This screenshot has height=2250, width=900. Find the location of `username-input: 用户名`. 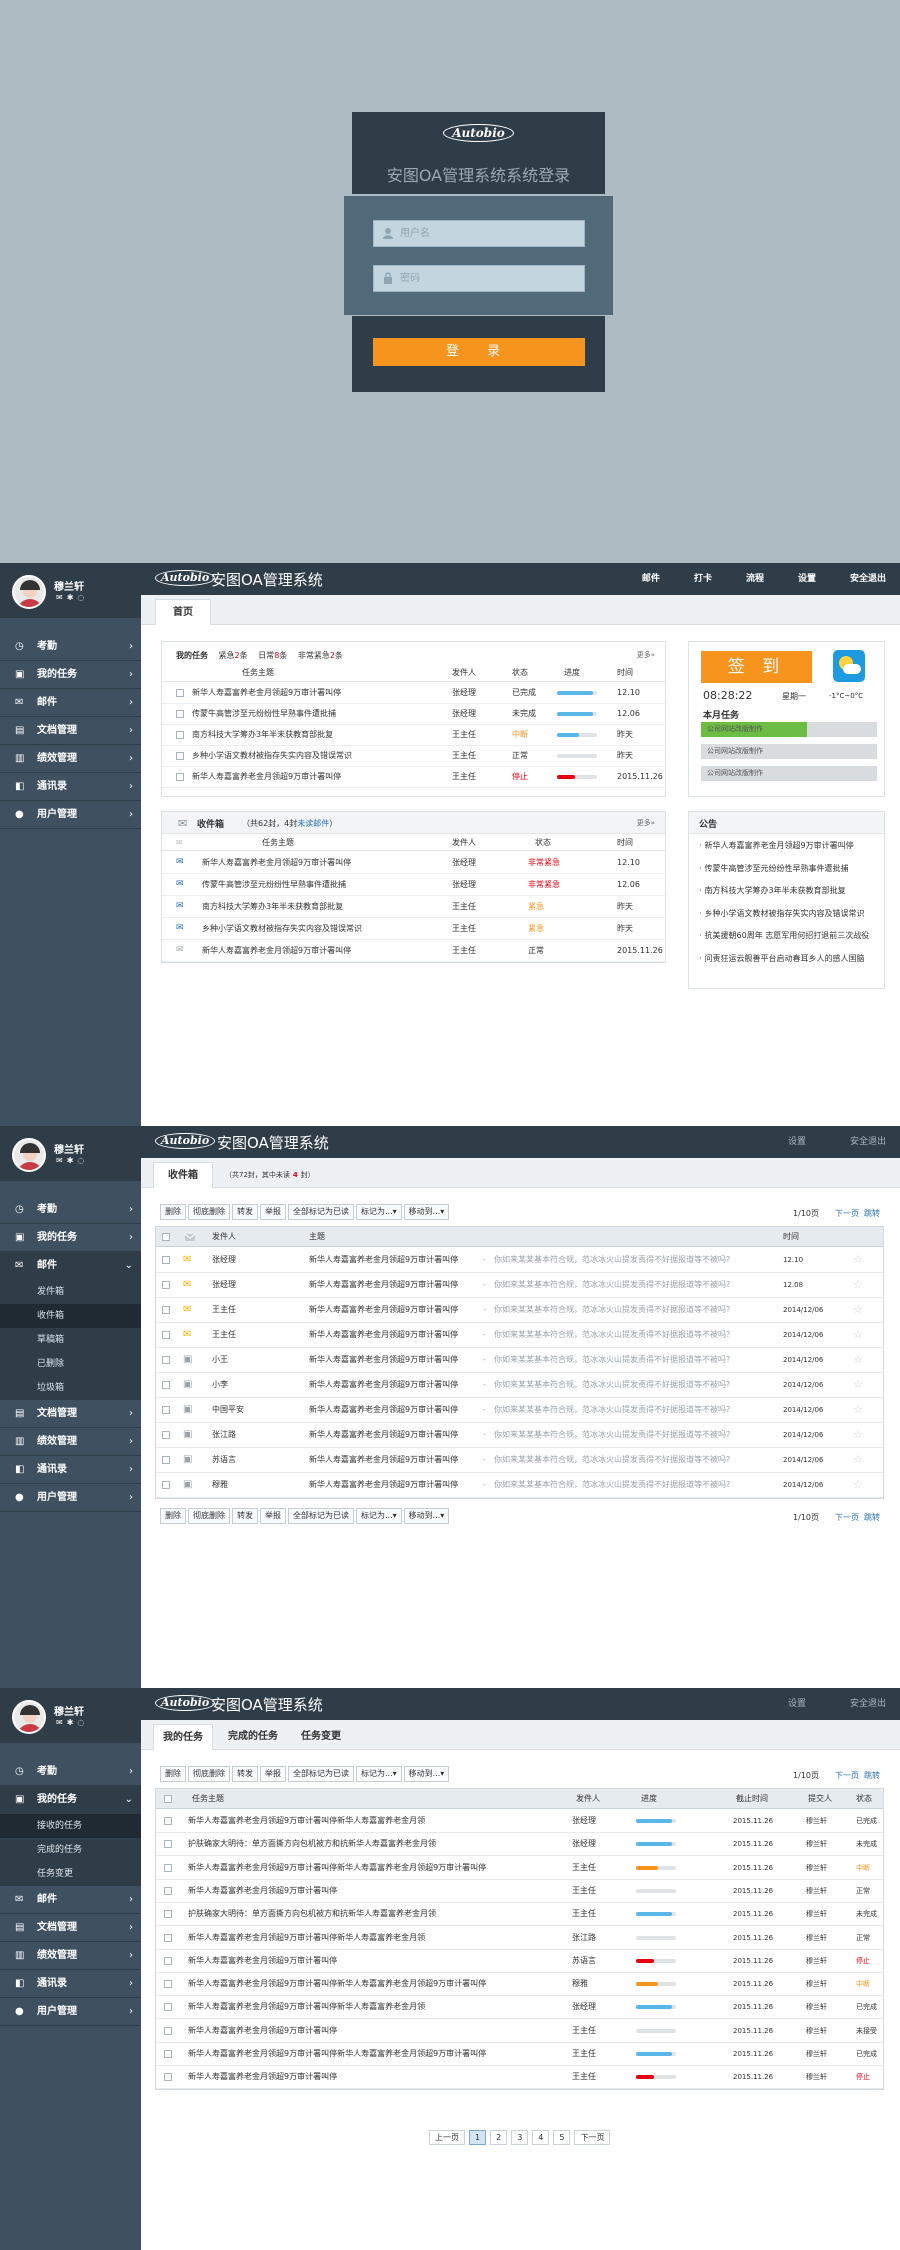

username-input: 用户名 is located at coordinates (479, 233).